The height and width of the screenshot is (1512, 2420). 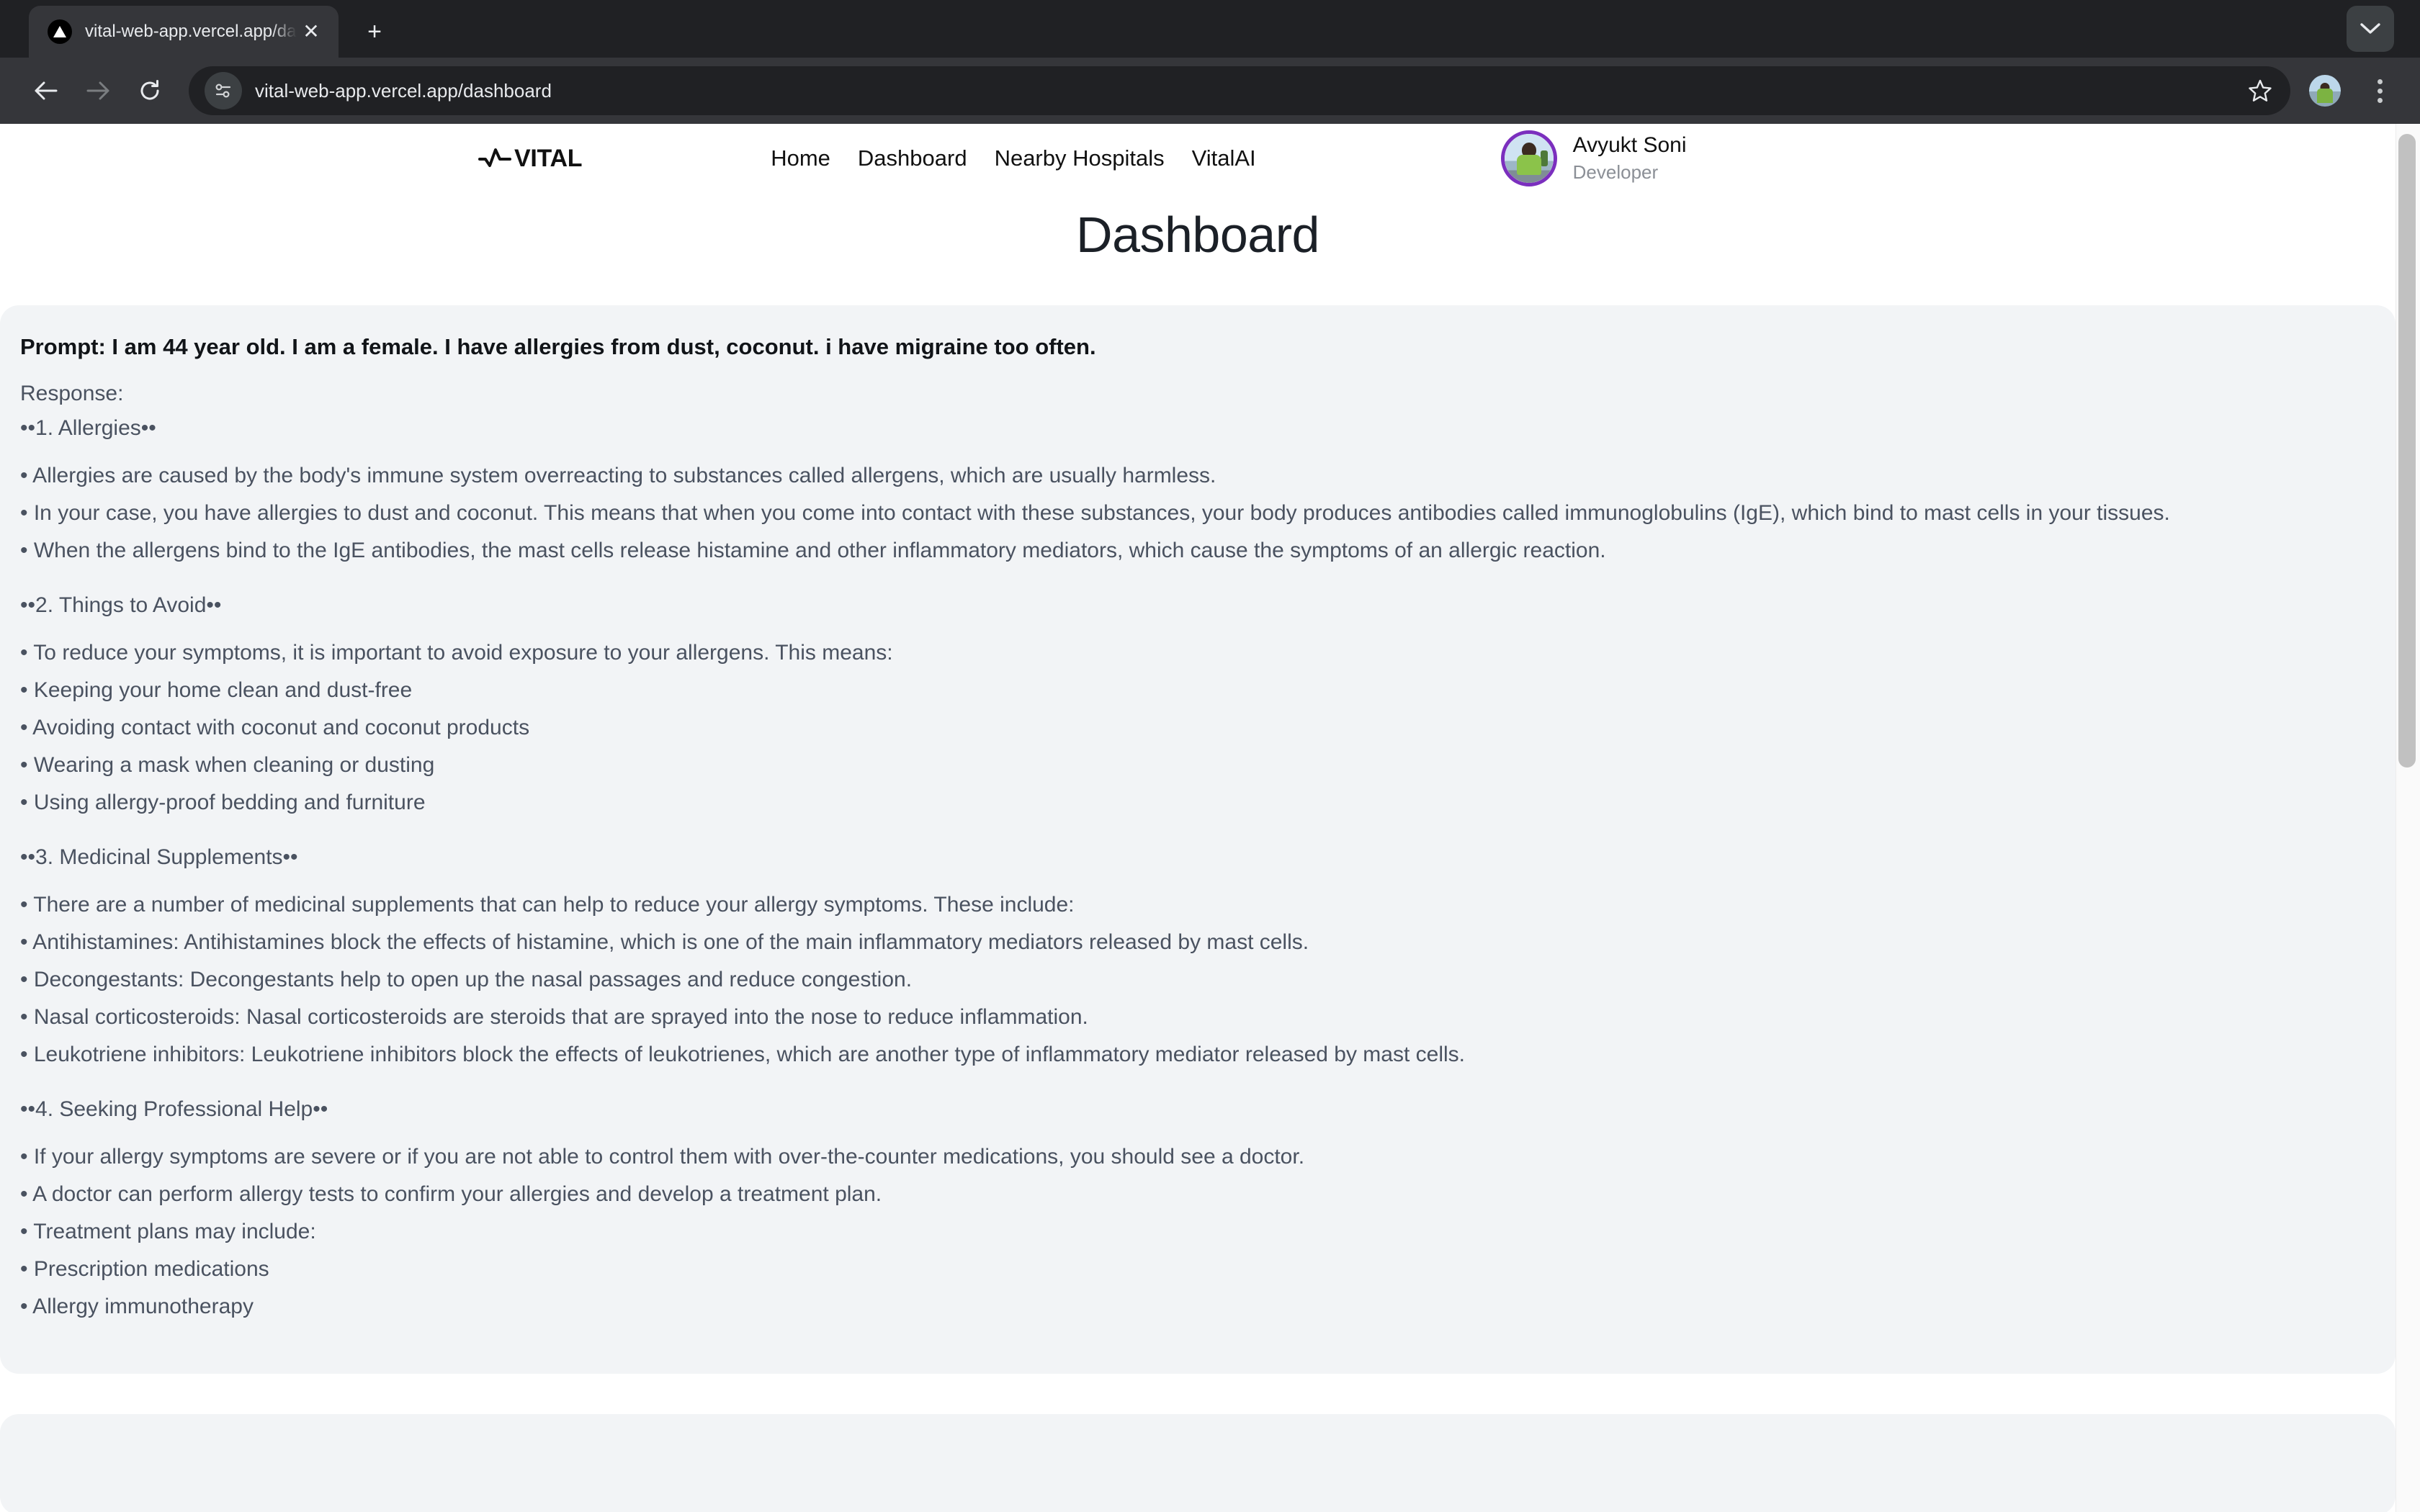 What do you see at coordinates (912, 158) in the screenshot?
I see `nav-item-dashboard: Dashboard` at bounding box center [912, 158].